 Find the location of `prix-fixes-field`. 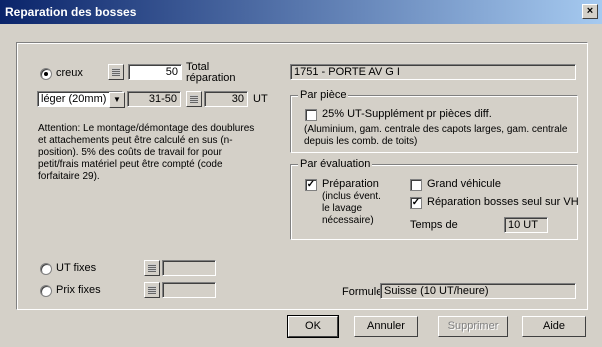

prix-fixes-field is located at coordinates (189, 290).